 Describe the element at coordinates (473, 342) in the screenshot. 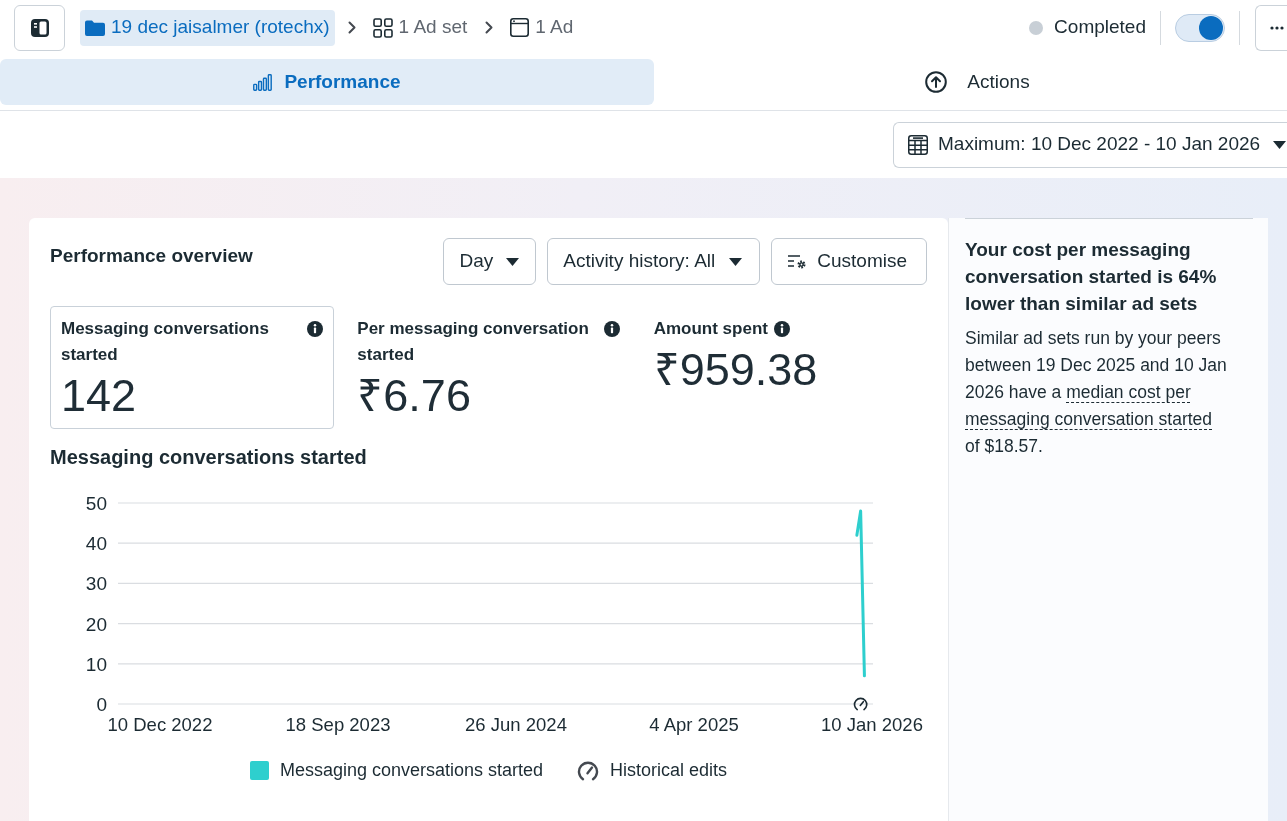

I see `metric-label: Per messaging conversation started` at that location.